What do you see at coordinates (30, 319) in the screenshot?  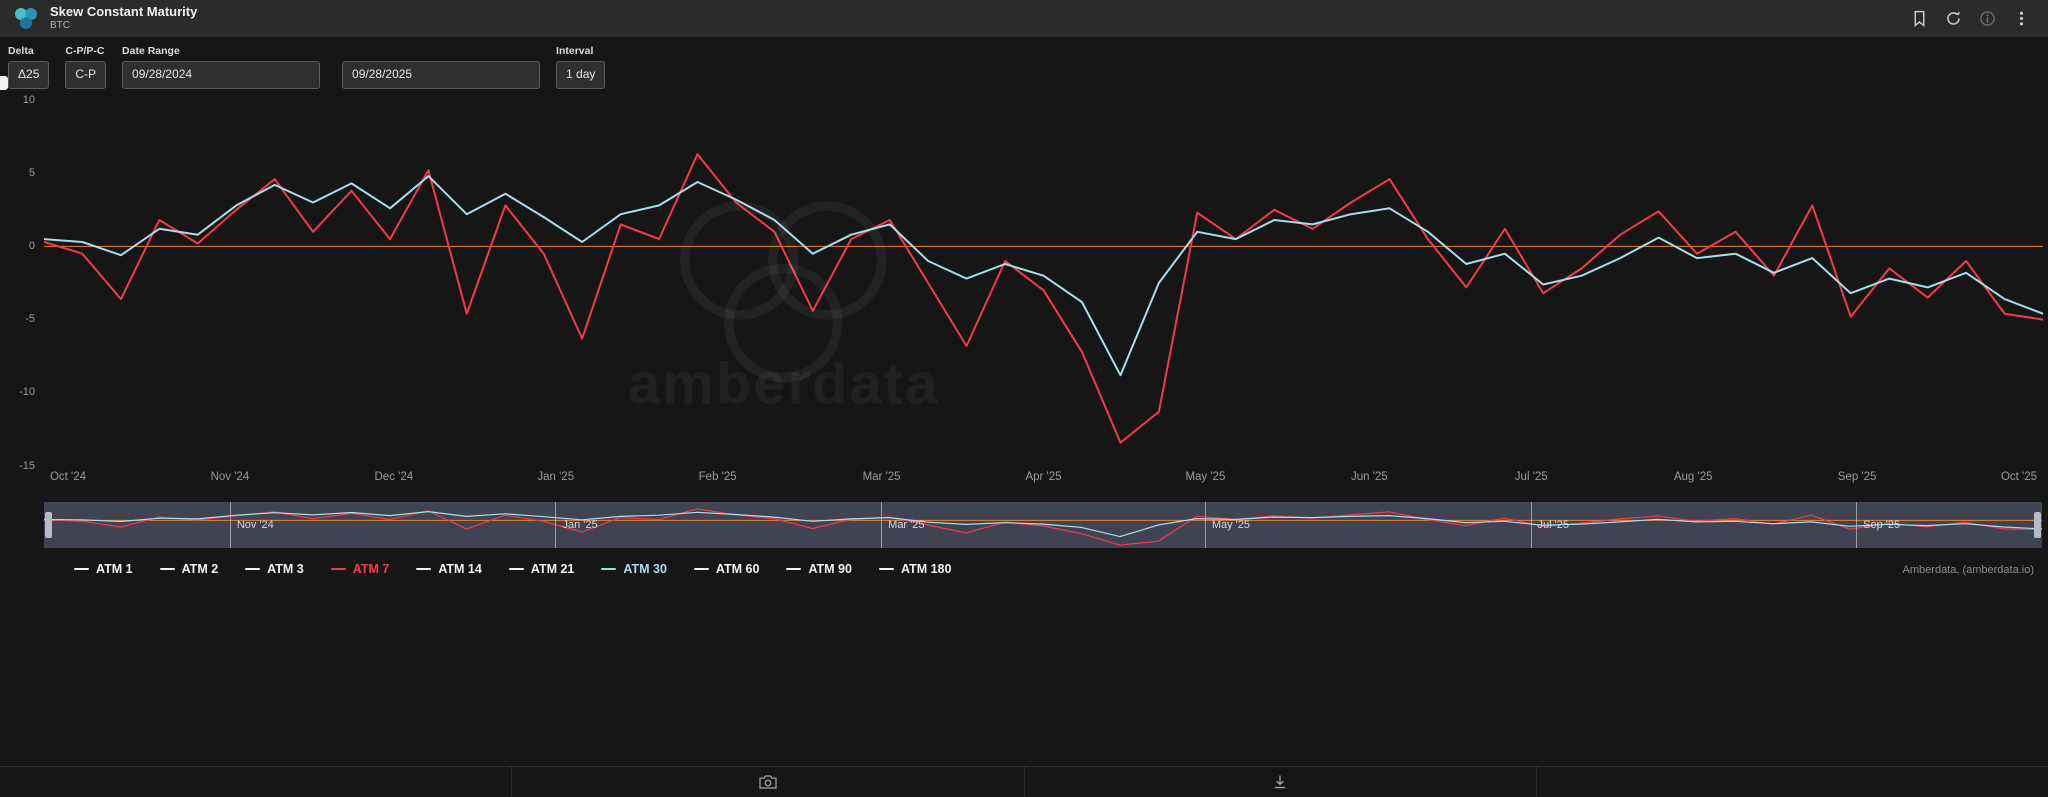 I see `y-axis-tick: -5` at bounding box center [30, 319].